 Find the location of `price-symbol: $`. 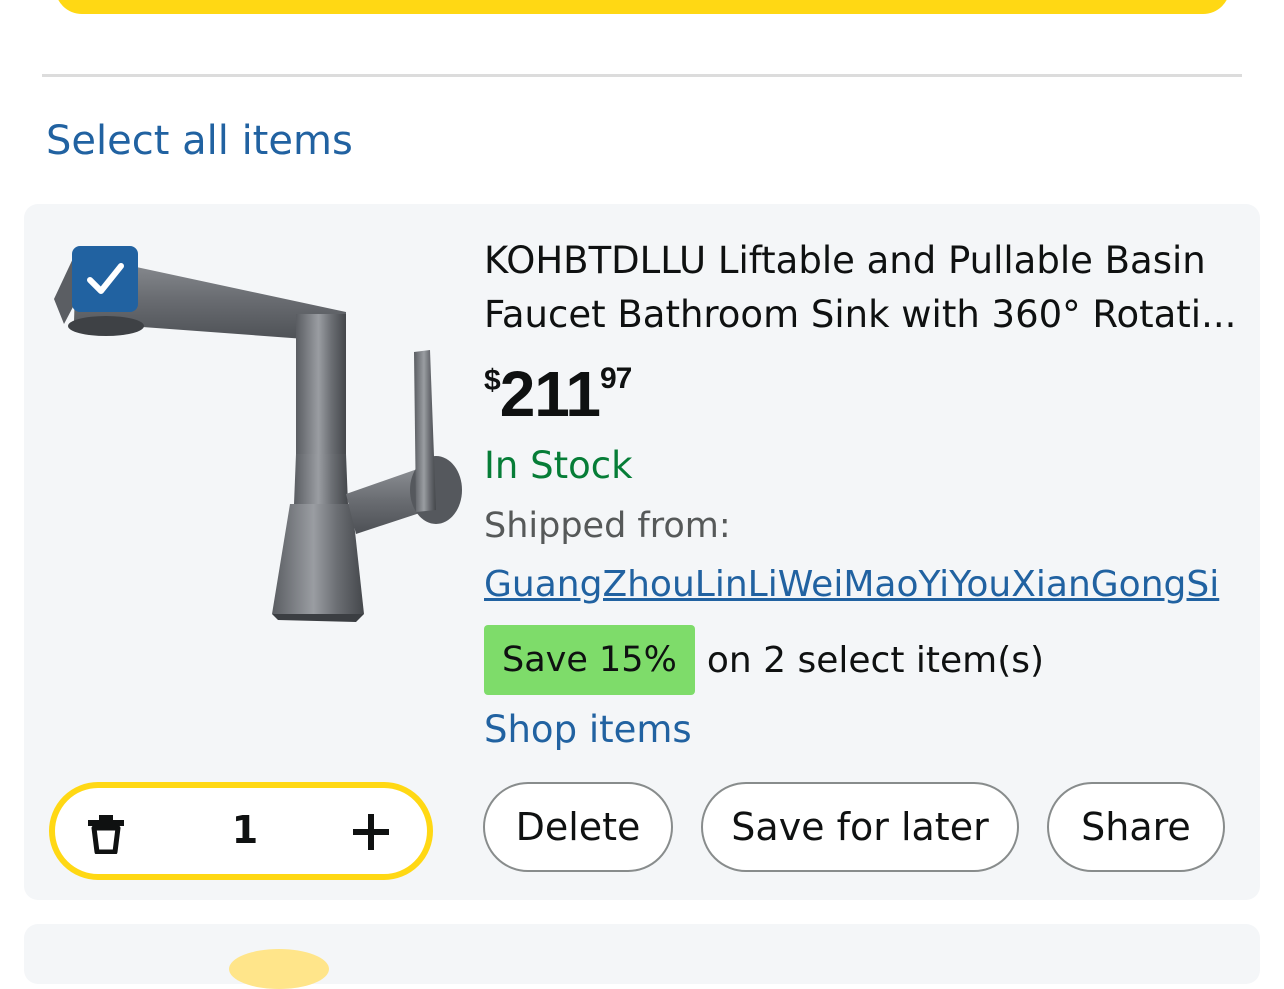

price-symbol: $ is located at coordinates (492, 380).